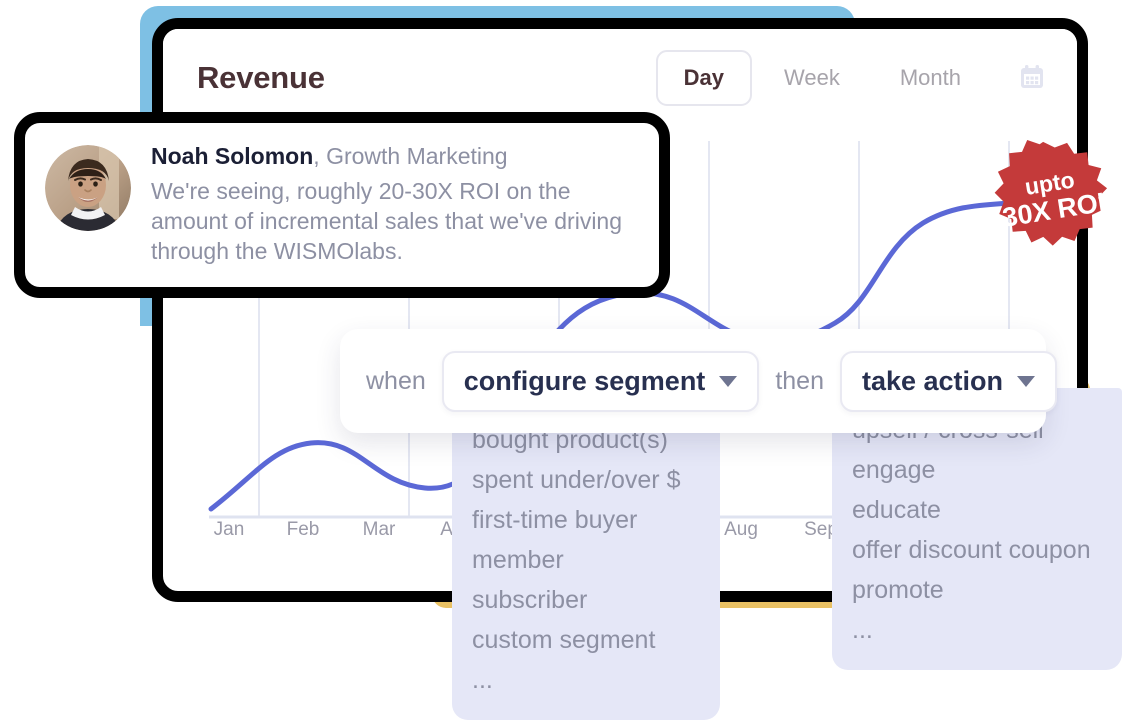 Image resolution: width=1140 pixels, height=720 pixels. What do you see at coordinates (586, 640) in the screenshot?
I see `segment-option-custom-segment: custom segment` at bounding box center [586, 640].